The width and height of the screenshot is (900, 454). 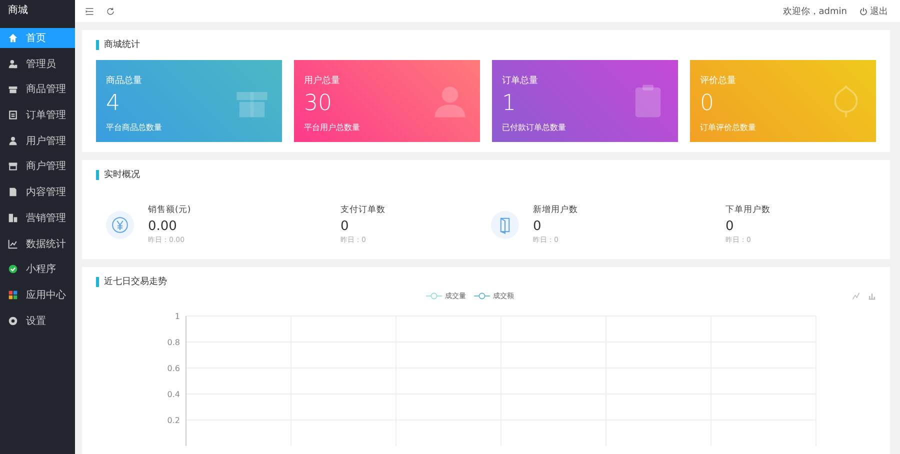 I want to click on sidebar-item: 订单管理, so click(x=37, y=115).